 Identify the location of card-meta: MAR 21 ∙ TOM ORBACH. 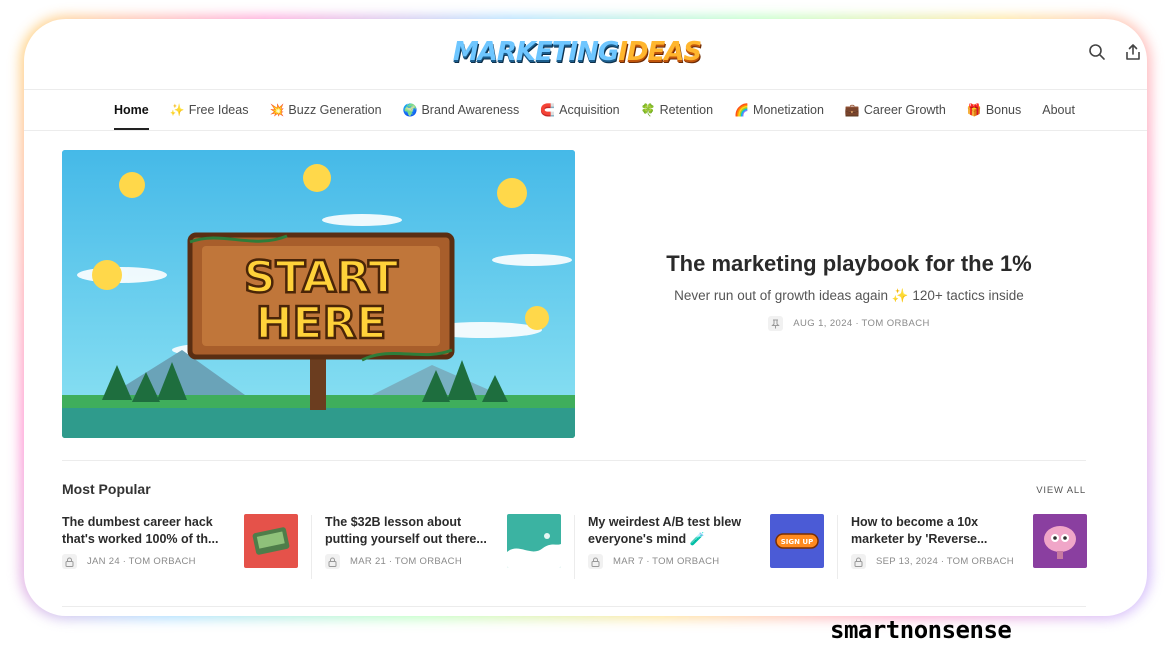
(393, 561).